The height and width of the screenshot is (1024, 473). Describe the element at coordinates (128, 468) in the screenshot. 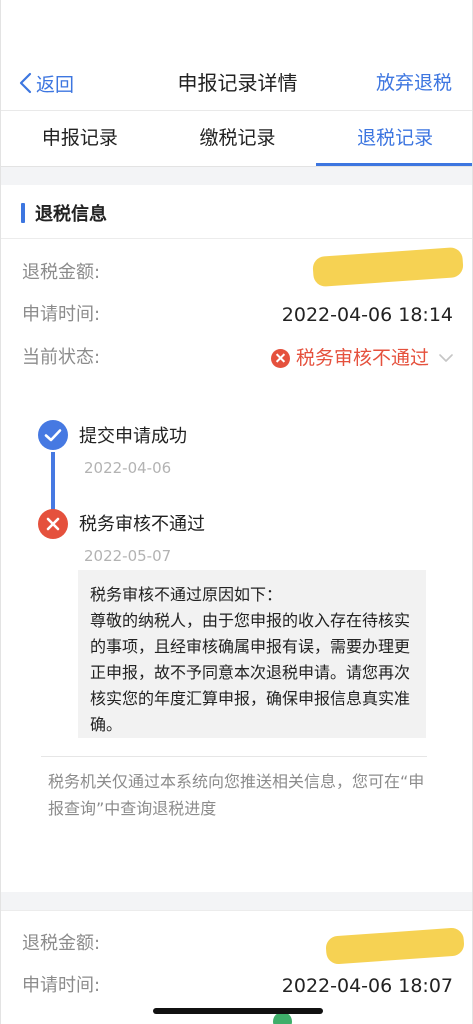

I see `timeline-step-date: 2022-04-06` at that location.